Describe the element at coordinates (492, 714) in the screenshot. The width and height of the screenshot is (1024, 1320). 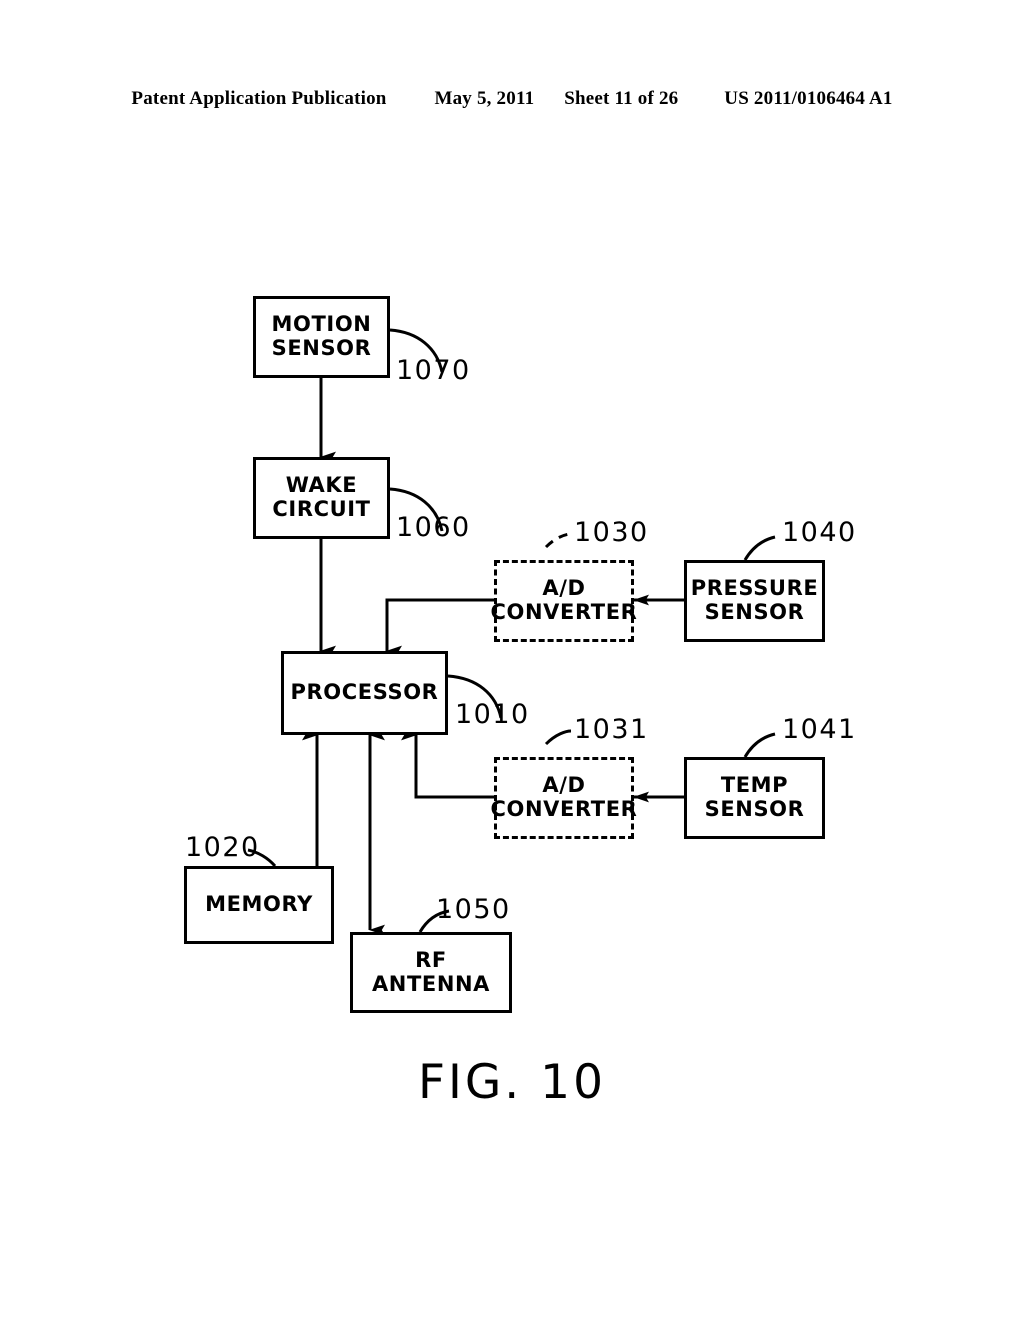
I see `refnum-processor: 1010` at that location.